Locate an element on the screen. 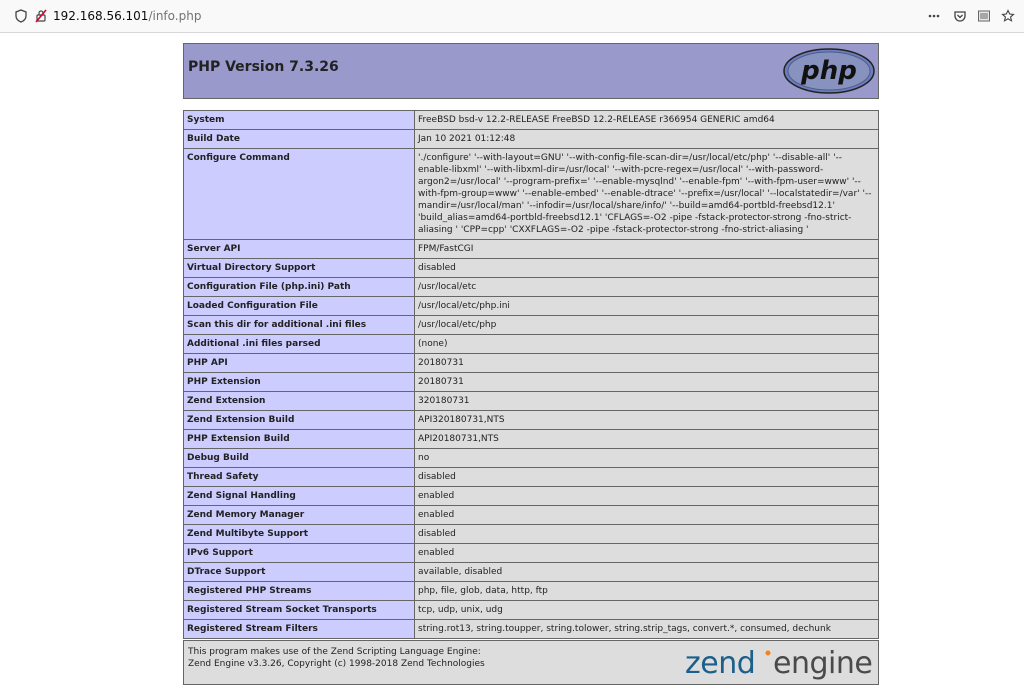 The image size is (1024, 692). browser-toolbar: 192.168.56.101/info.php is located at coordinates (512, 16).